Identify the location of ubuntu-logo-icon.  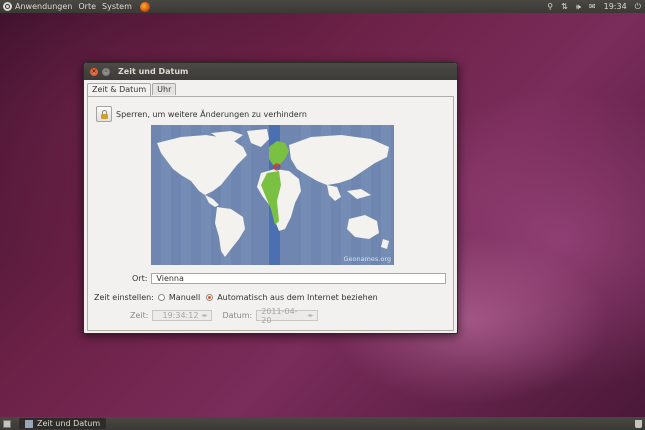
(7, 6).